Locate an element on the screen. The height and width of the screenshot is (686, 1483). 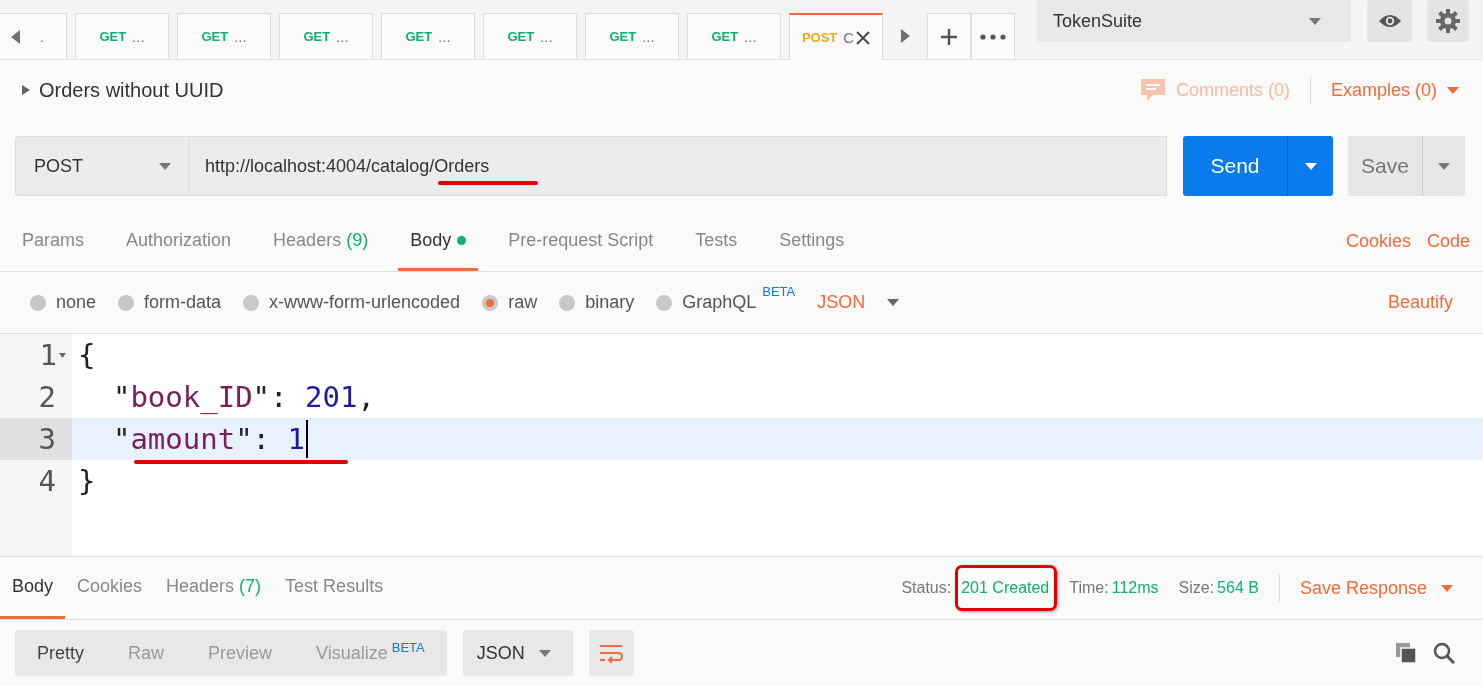
text-cursor is located at coordinates (307, 439).